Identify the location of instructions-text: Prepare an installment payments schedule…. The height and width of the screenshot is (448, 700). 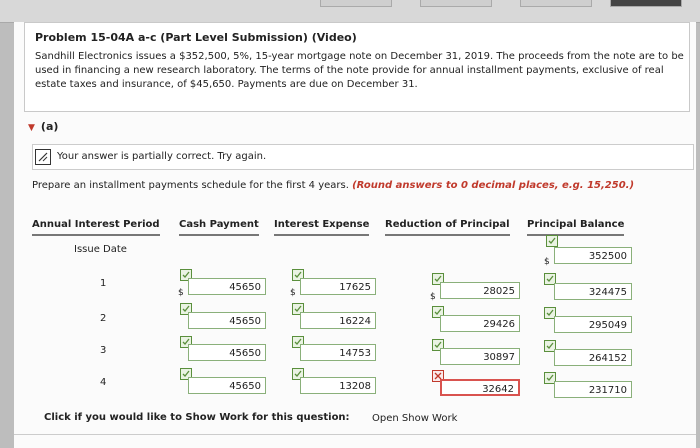
(190, 185).